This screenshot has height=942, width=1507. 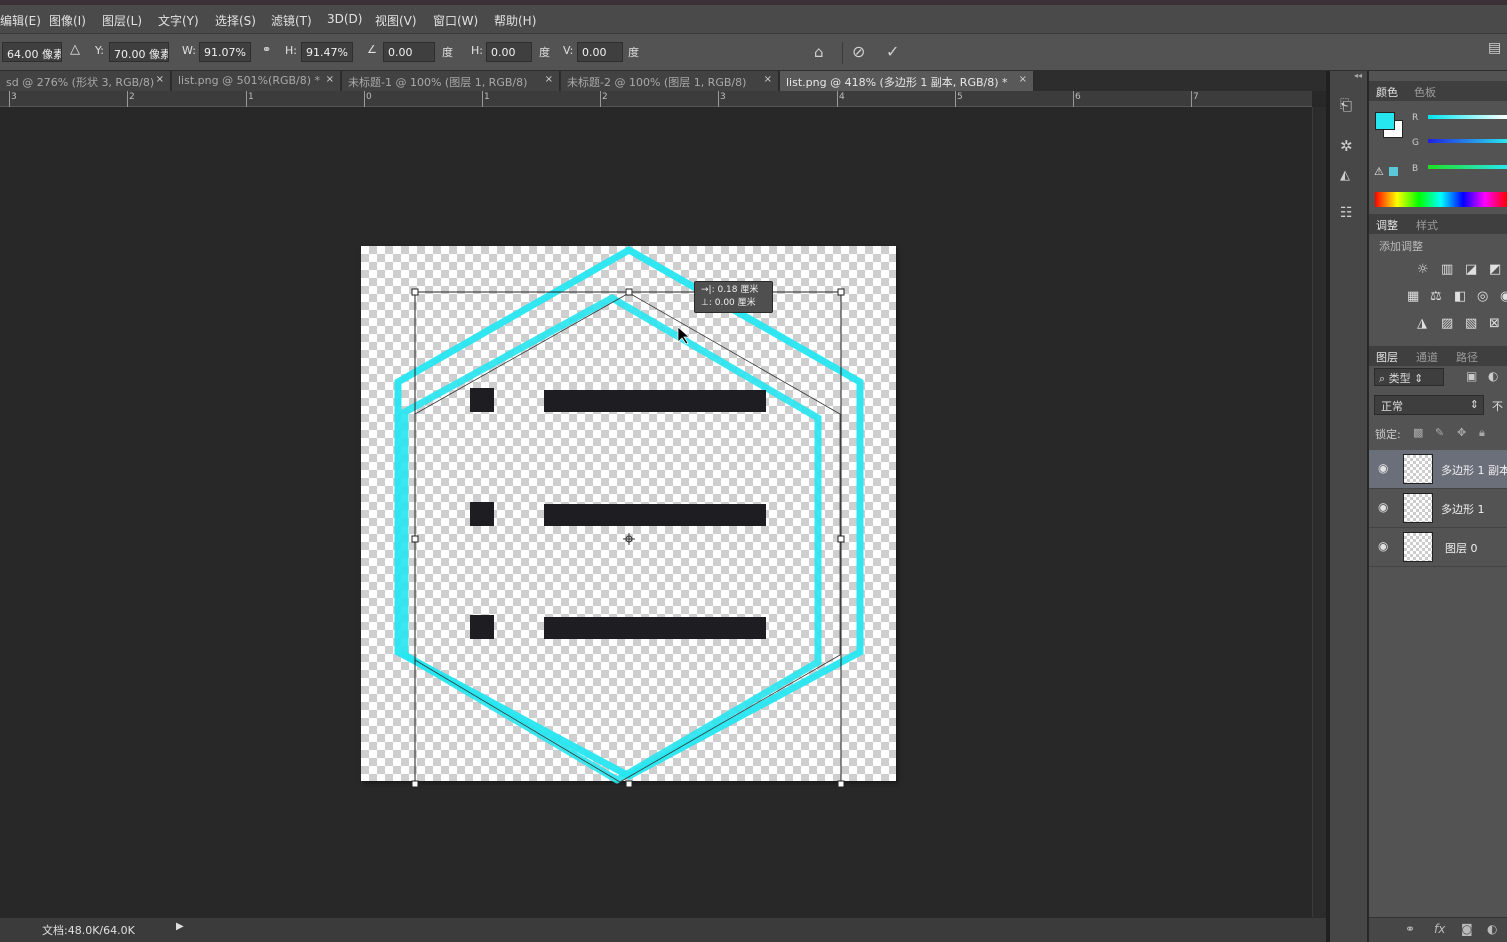 What do you see at coordinates (1415, 143) in the screenshot?
I see `g-label: G` at bounding box center [1415, 143].